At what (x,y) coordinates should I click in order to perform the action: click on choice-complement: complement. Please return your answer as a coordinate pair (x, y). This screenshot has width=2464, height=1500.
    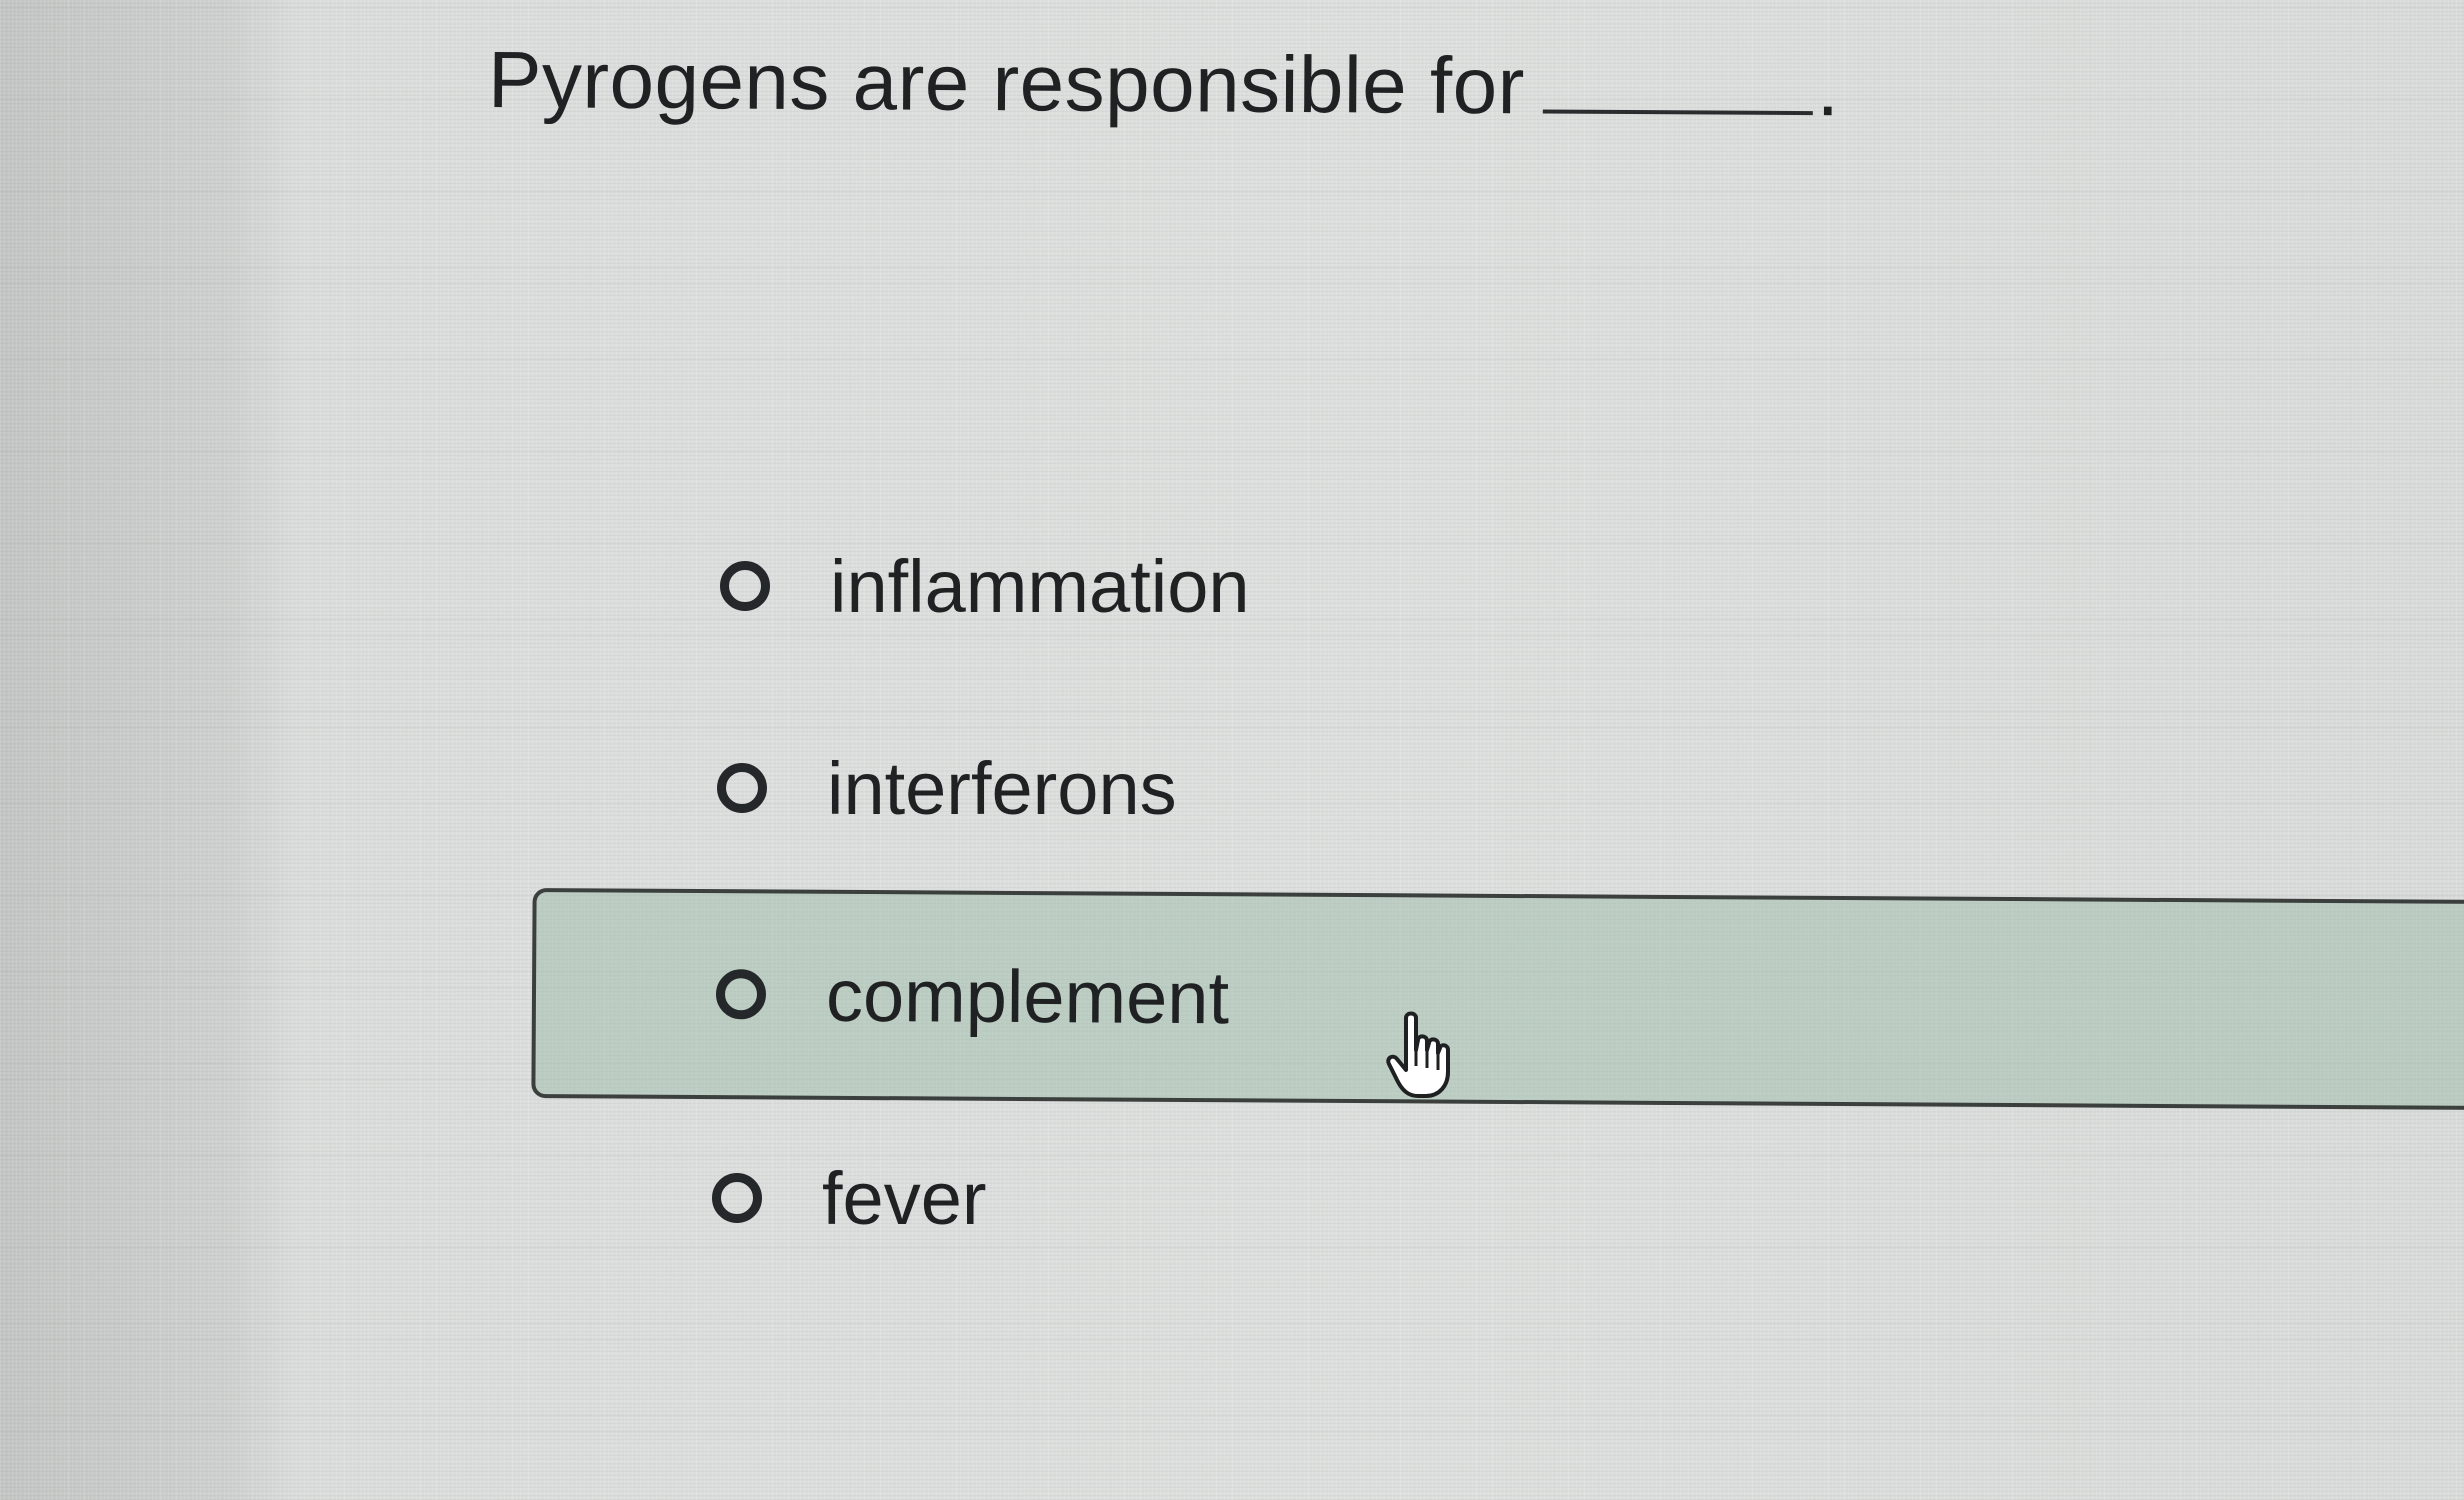
    Looking at the image, I should click on (1497, 999).